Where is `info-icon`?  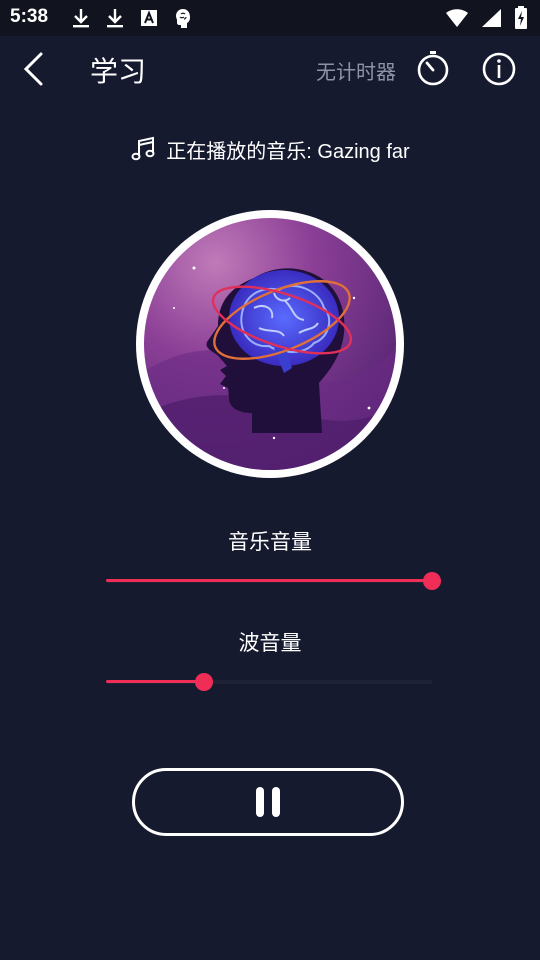
info-icon is located at coordinates (499, 69).